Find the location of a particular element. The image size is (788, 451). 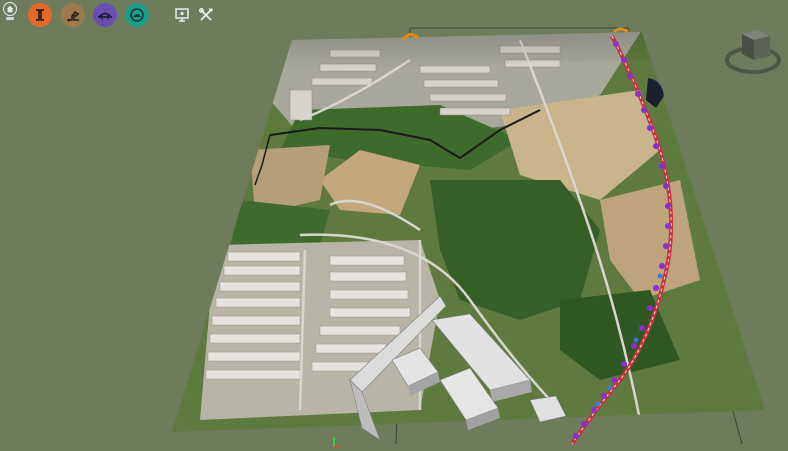

axis-gizmo is located at coordinates (334, 440).